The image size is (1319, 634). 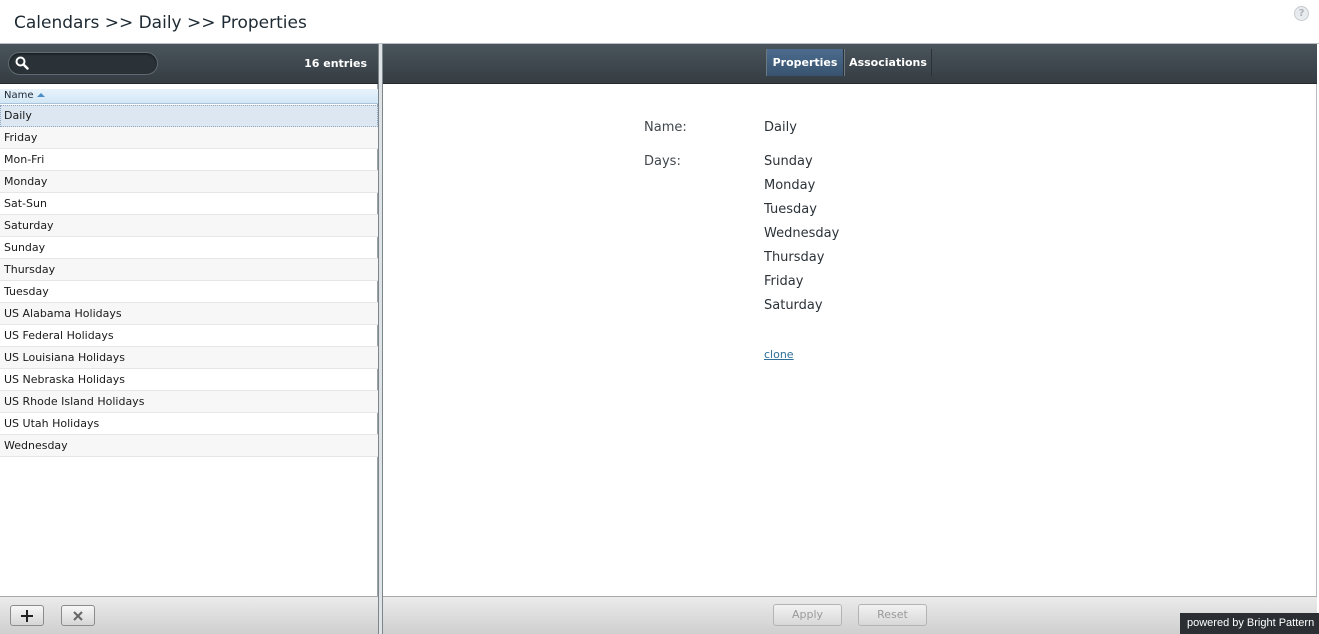 What do you see at coordinates (19, 95) in the screenshot?
I see `column-header-label: Name` at bounding box center [19, 95].